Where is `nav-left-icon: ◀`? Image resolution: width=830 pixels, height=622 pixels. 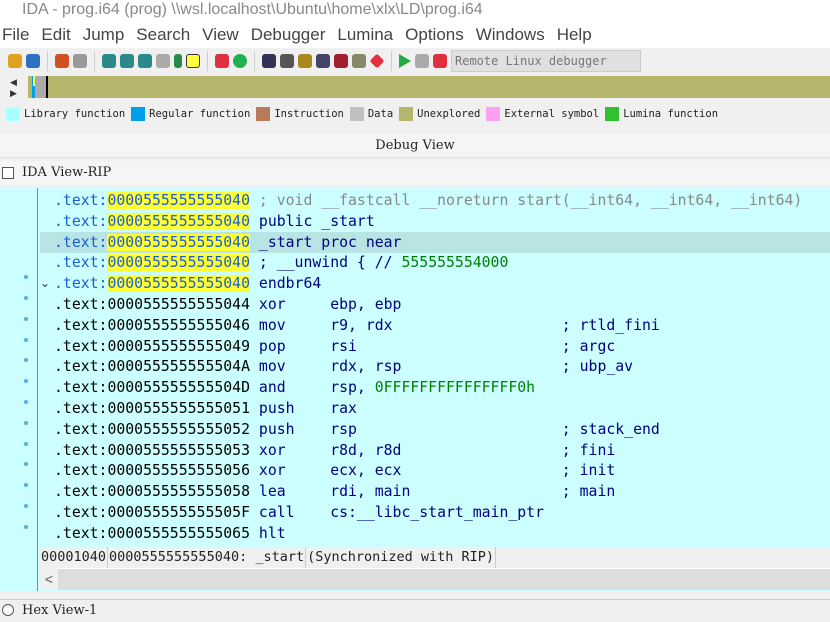
nav-left-icon: ◀ is located at coordinates (13, 82).